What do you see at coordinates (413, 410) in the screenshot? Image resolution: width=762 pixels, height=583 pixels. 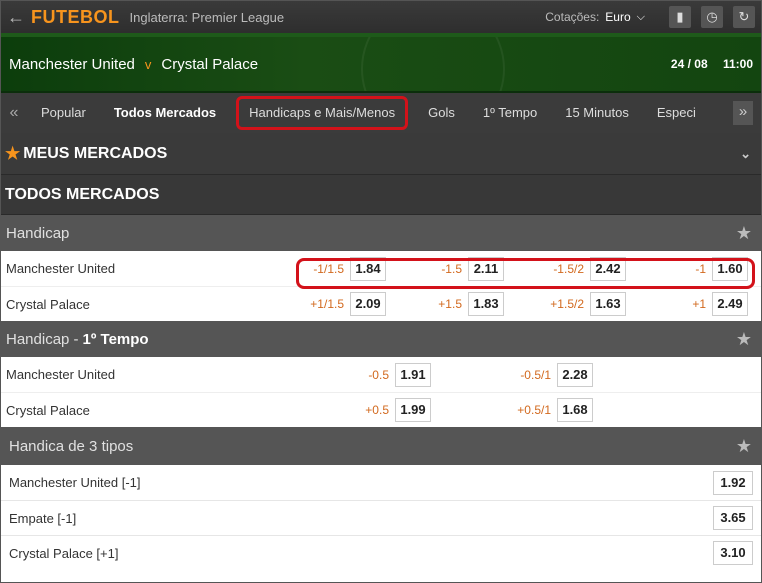 I see `odds-button: 1.99` at bounding box center [413, 410].